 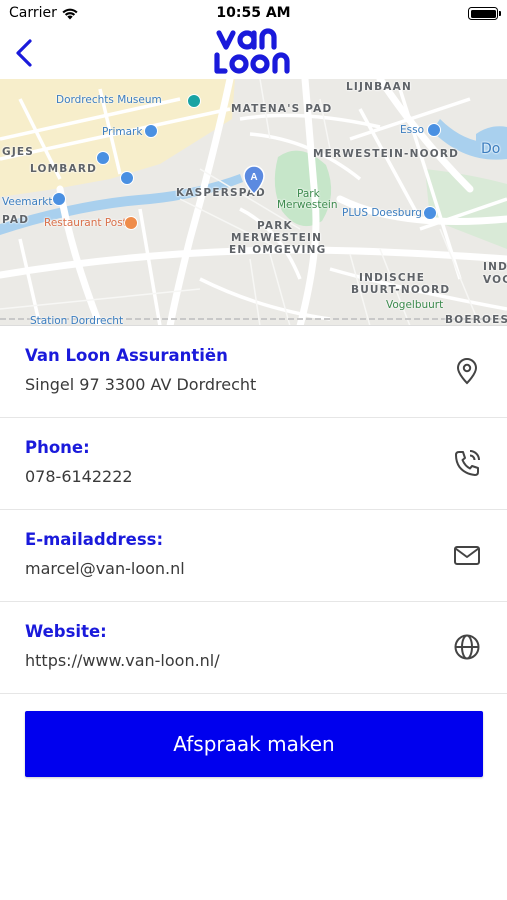 I want to click on phone-value: 078-6142222, so click(x=79, y=476).